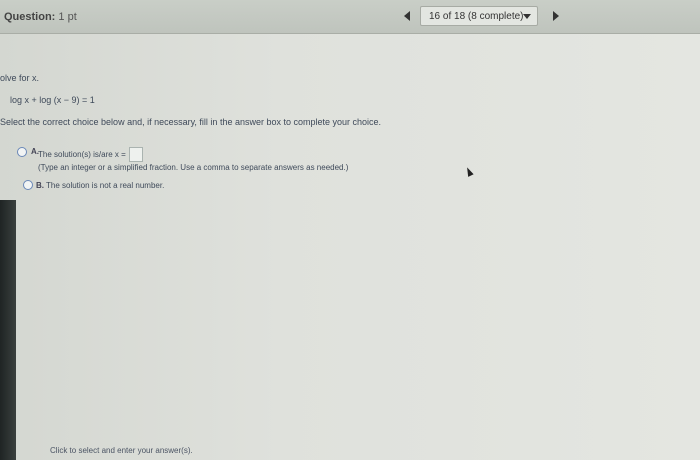 The image size is (700, 460). Describe the element at coordinates (28, 185) in the screenshot. I see `option-b-radio` at that location.